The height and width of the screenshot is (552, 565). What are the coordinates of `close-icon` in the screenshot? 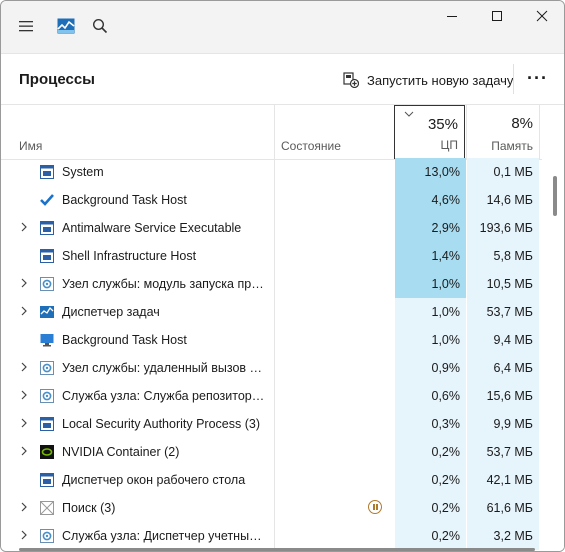 It's located at (541, 16).